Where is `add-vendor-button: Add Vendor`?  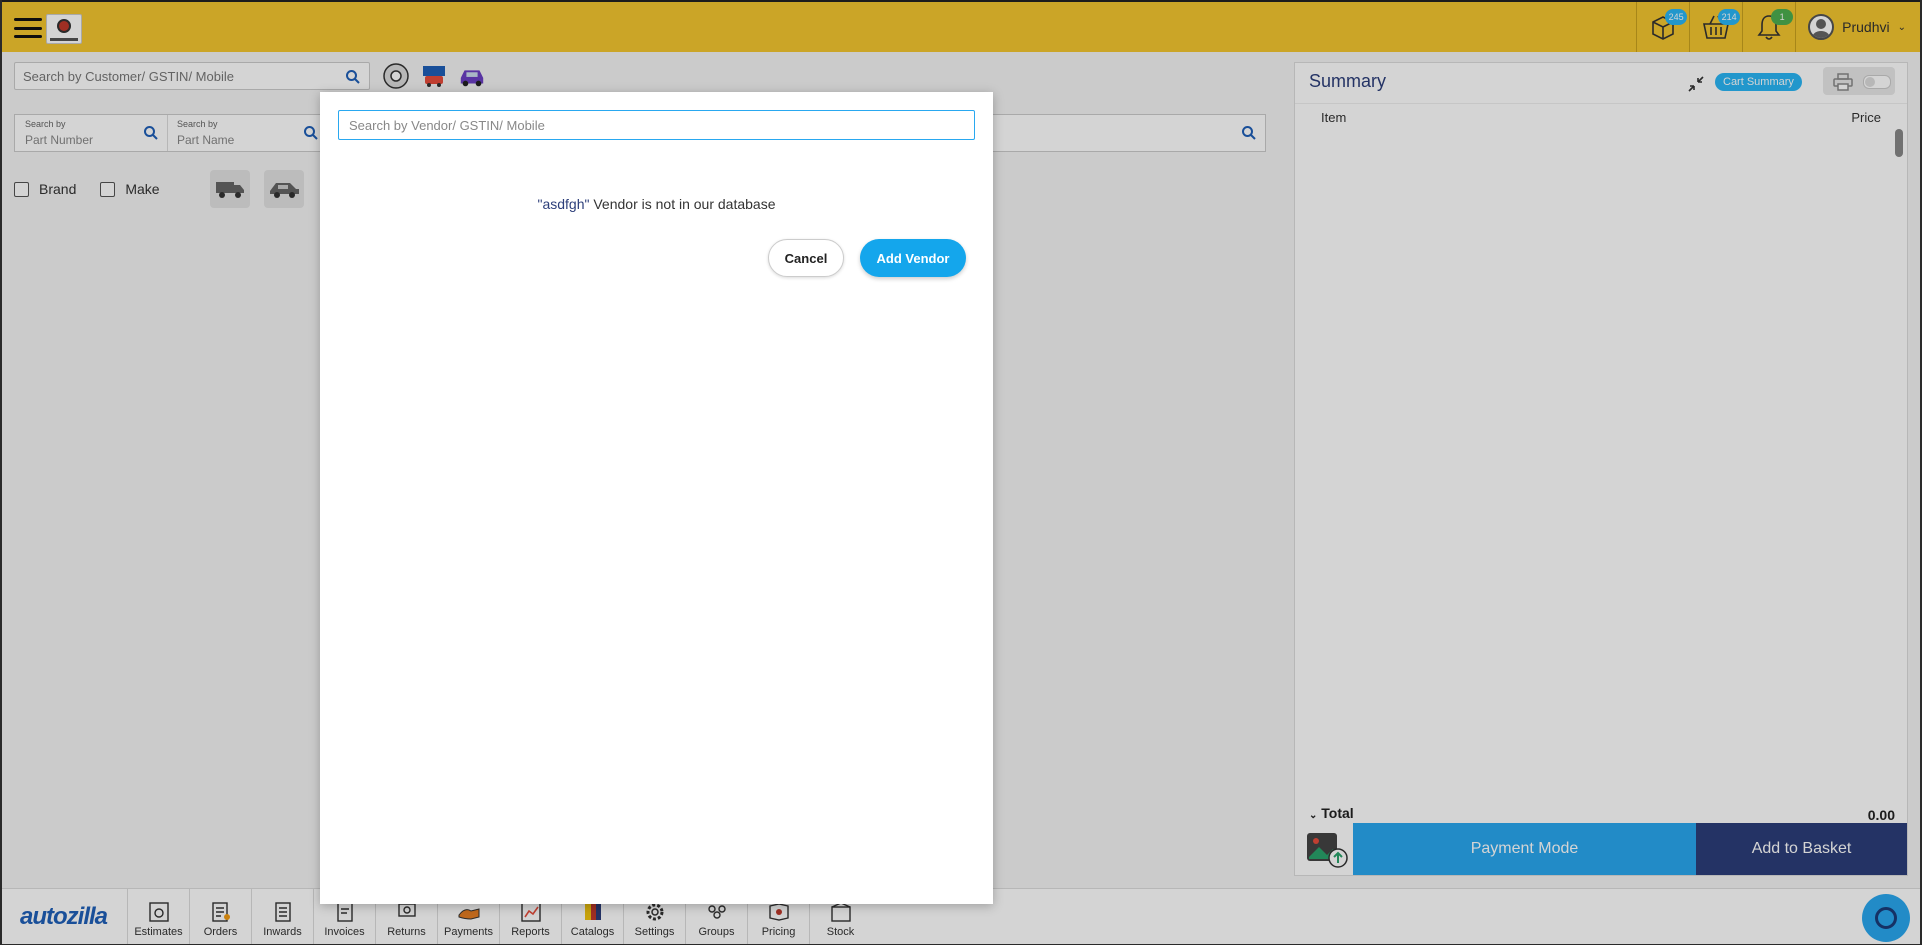 add-vendor-button: Add Vendor is located at coordinates (913, 258).